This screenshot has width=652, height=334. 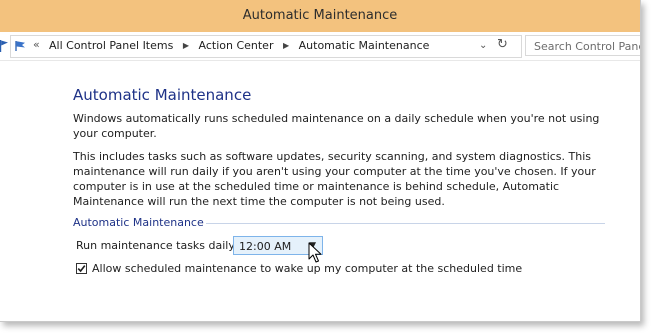 I want to click on search-input: Search Control Panel, so click(x=583, y=45).